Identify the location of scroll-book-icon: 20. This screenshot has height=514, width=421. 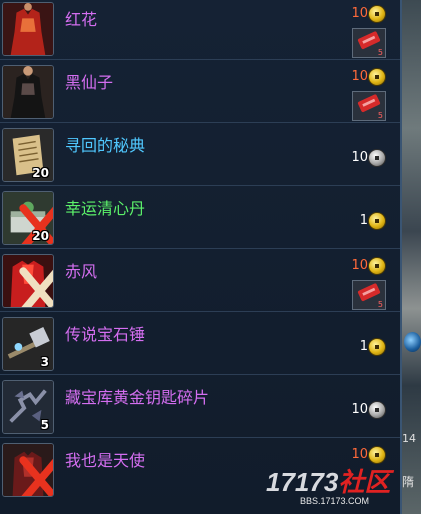
(28, 155).